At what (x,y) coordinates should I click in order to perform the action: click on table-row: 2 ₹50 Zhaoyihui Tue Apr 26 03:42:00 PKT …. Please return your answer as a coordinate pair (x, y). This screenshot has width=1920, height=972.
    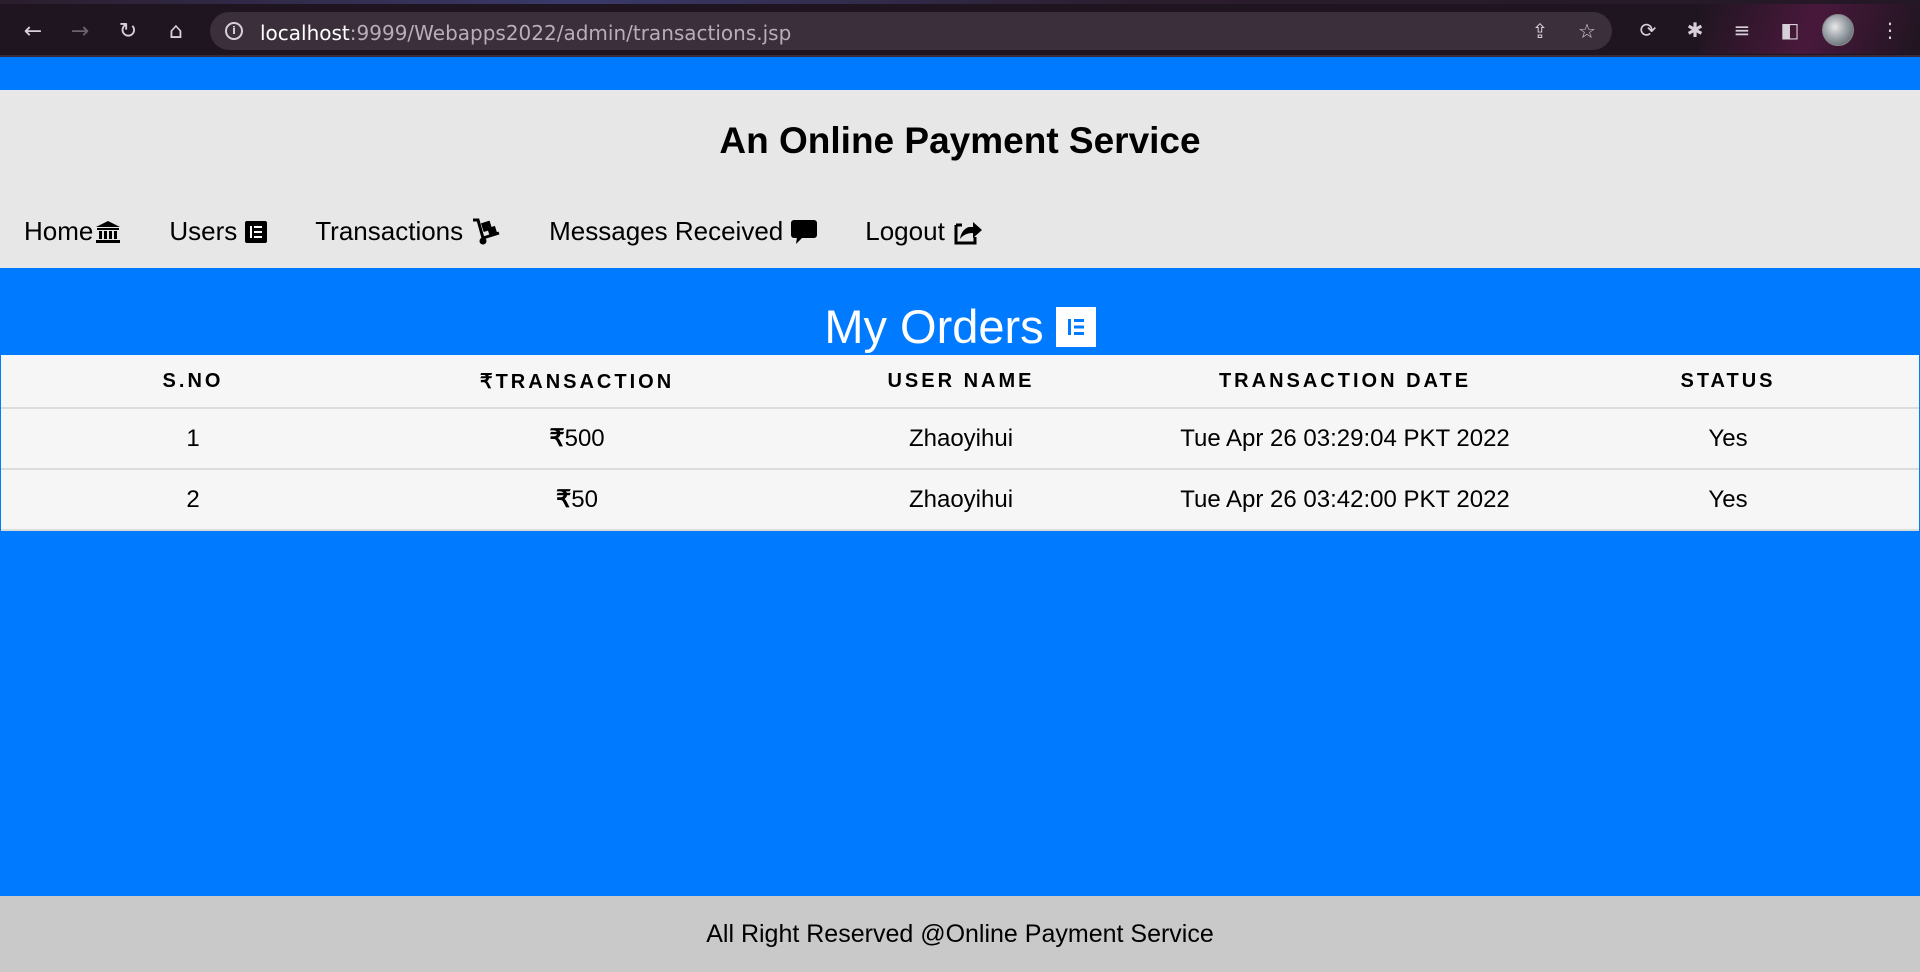
    Looking at the image, I should click on (960, 500).